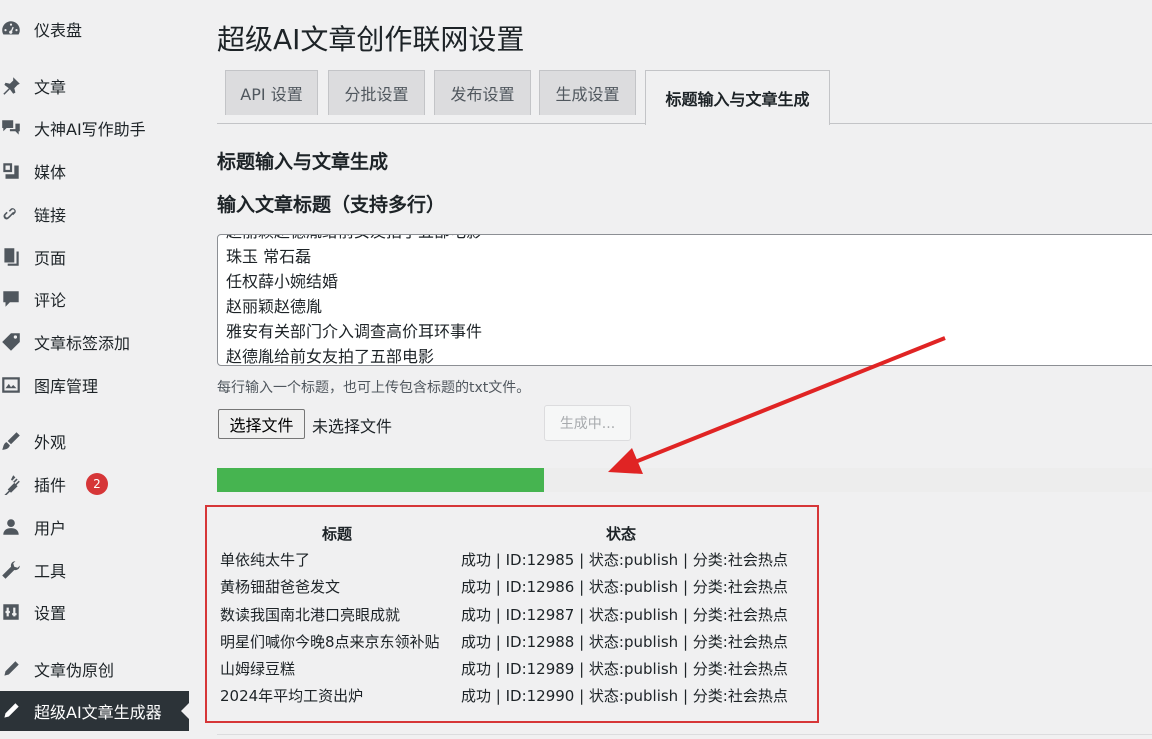 Image resolution: width=1152 pixels, height=739 pixels. I want to click on sidebar-item-settings: 设置, so click(94, 612).